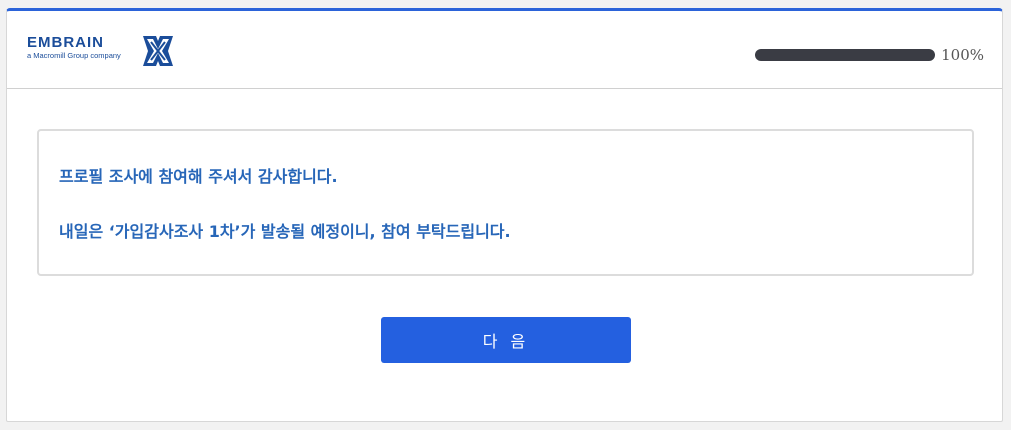 The image size is (1011, 430). Describe the element at coordinates (74, 55) in the screenshot. I see `logo-tagline: a Macromill Group company` at that location.